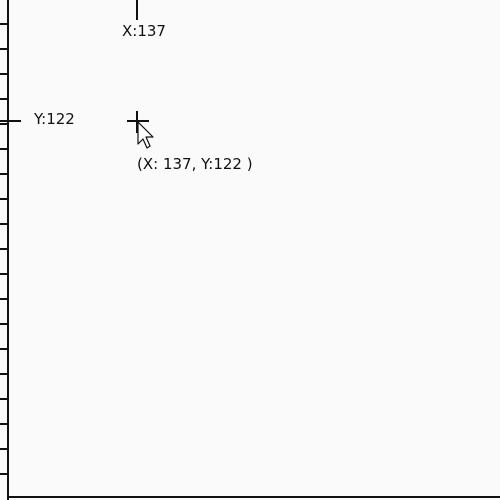  Describe the element at coordinates (145, 135) in the screenshot. I see `arrow-cursor-icon` at that location.